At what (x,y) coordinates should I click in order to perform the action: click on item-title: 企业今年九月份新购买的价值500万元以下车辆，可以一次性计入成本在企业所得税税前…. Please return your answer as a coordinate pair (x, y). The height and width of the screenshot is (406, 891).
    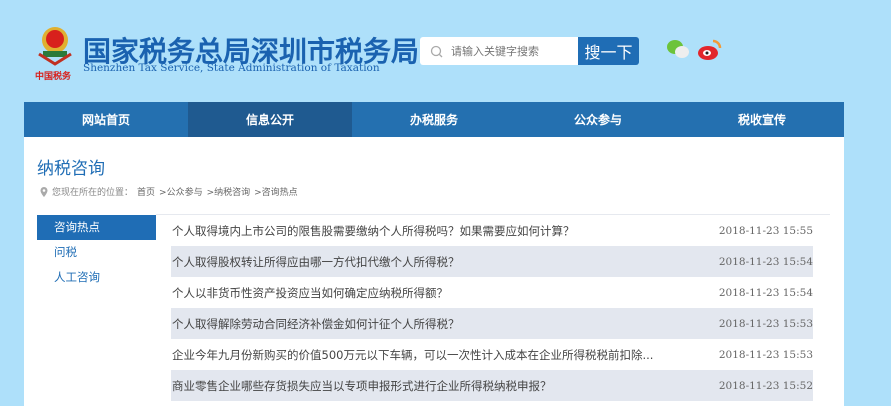
    Looking at the image, I should click on (412, 355).